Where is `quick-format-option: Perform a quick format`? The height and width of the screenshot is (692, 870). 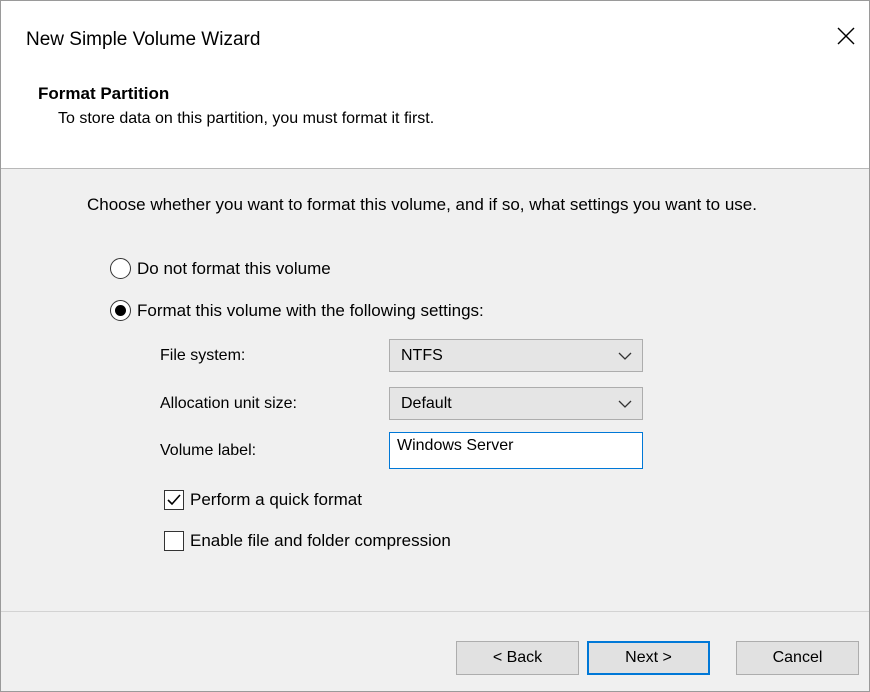
quick-format-option: Perform a quick format is located at coordinates (263, 500).